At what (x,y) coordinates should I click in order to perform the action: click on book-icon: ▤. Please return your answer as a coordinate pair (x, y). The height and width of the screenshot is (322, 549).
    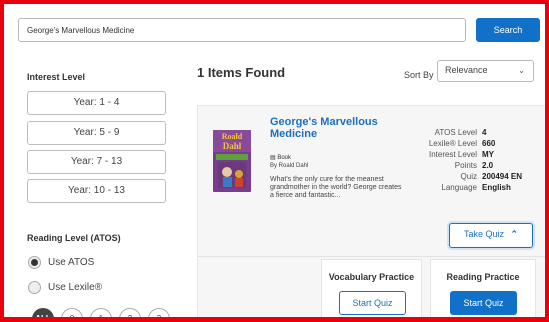
    Looking at the image, I should click on (273, 158).